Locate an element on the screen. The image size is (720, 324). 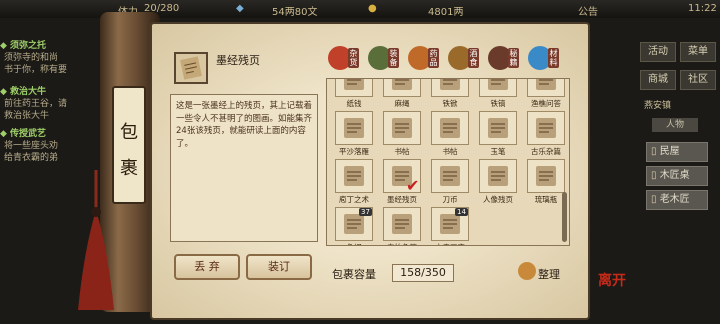
tab-label: 装备 is located at coordinates (393, 58).